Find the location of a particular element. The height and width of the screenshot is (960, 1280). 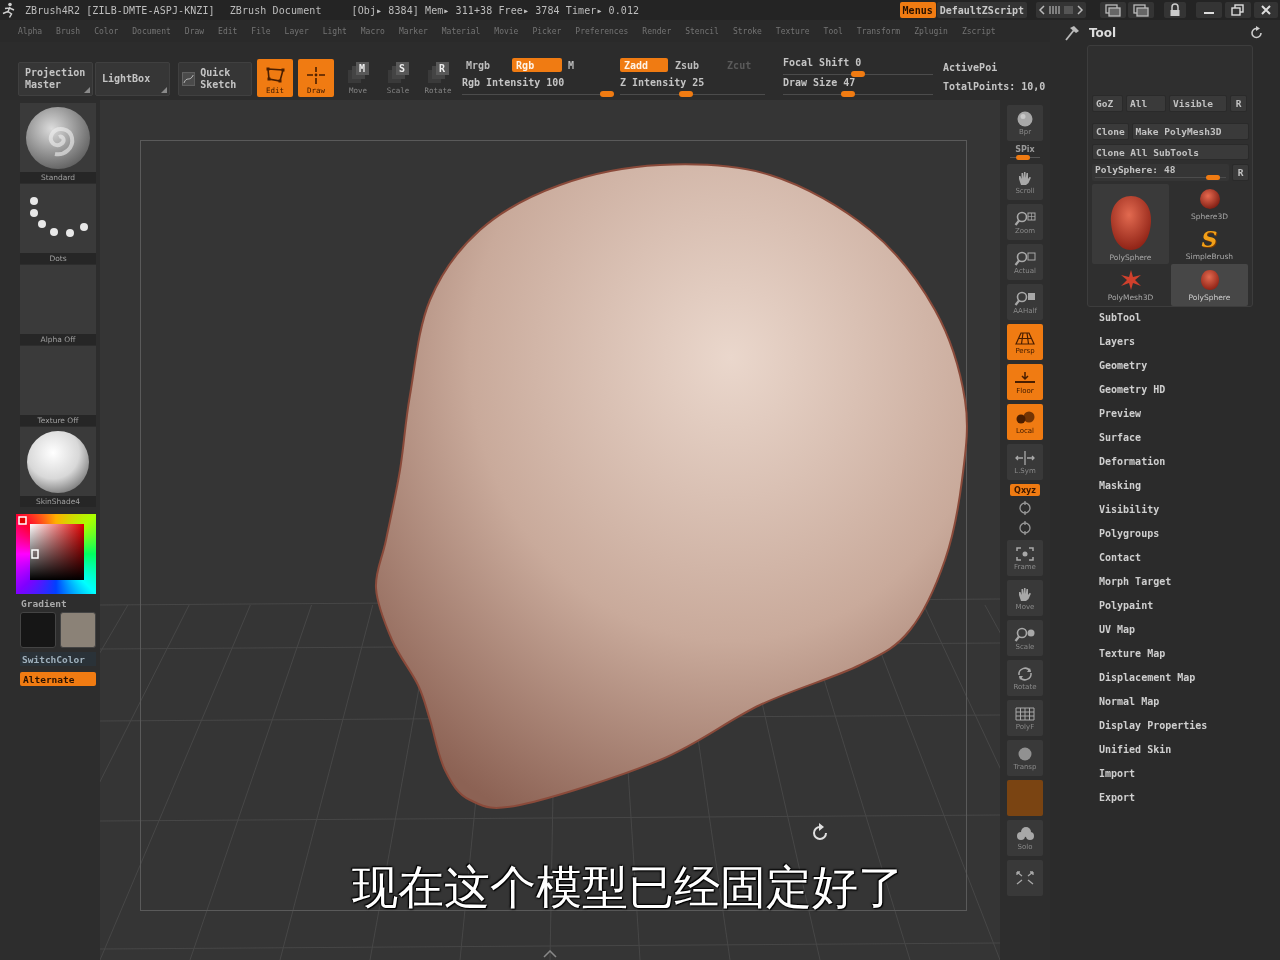

color-picker is located at coordinates (56, 554).